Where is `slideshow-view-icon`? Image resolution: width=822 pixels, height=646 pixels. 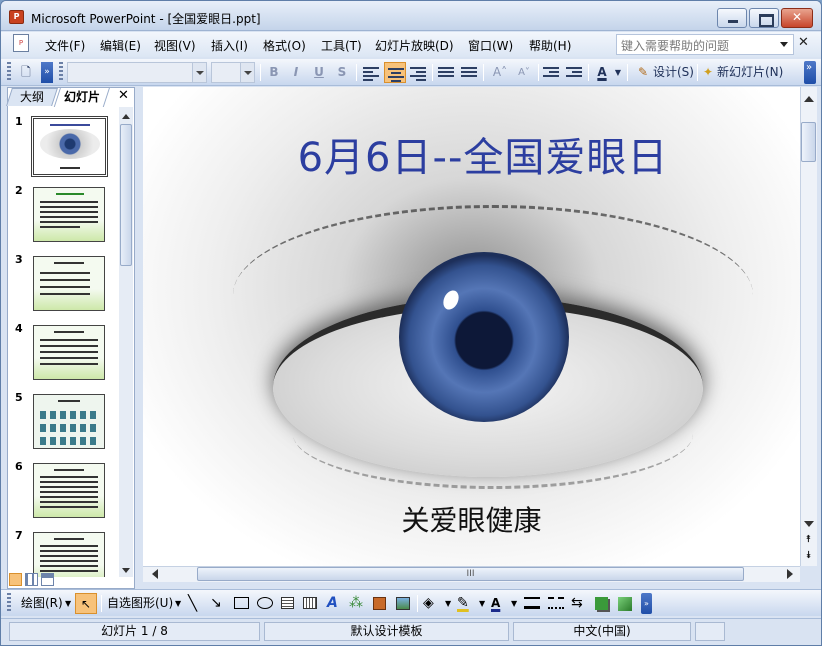
slideshow-view-icon is located at coordinates (47, 579).